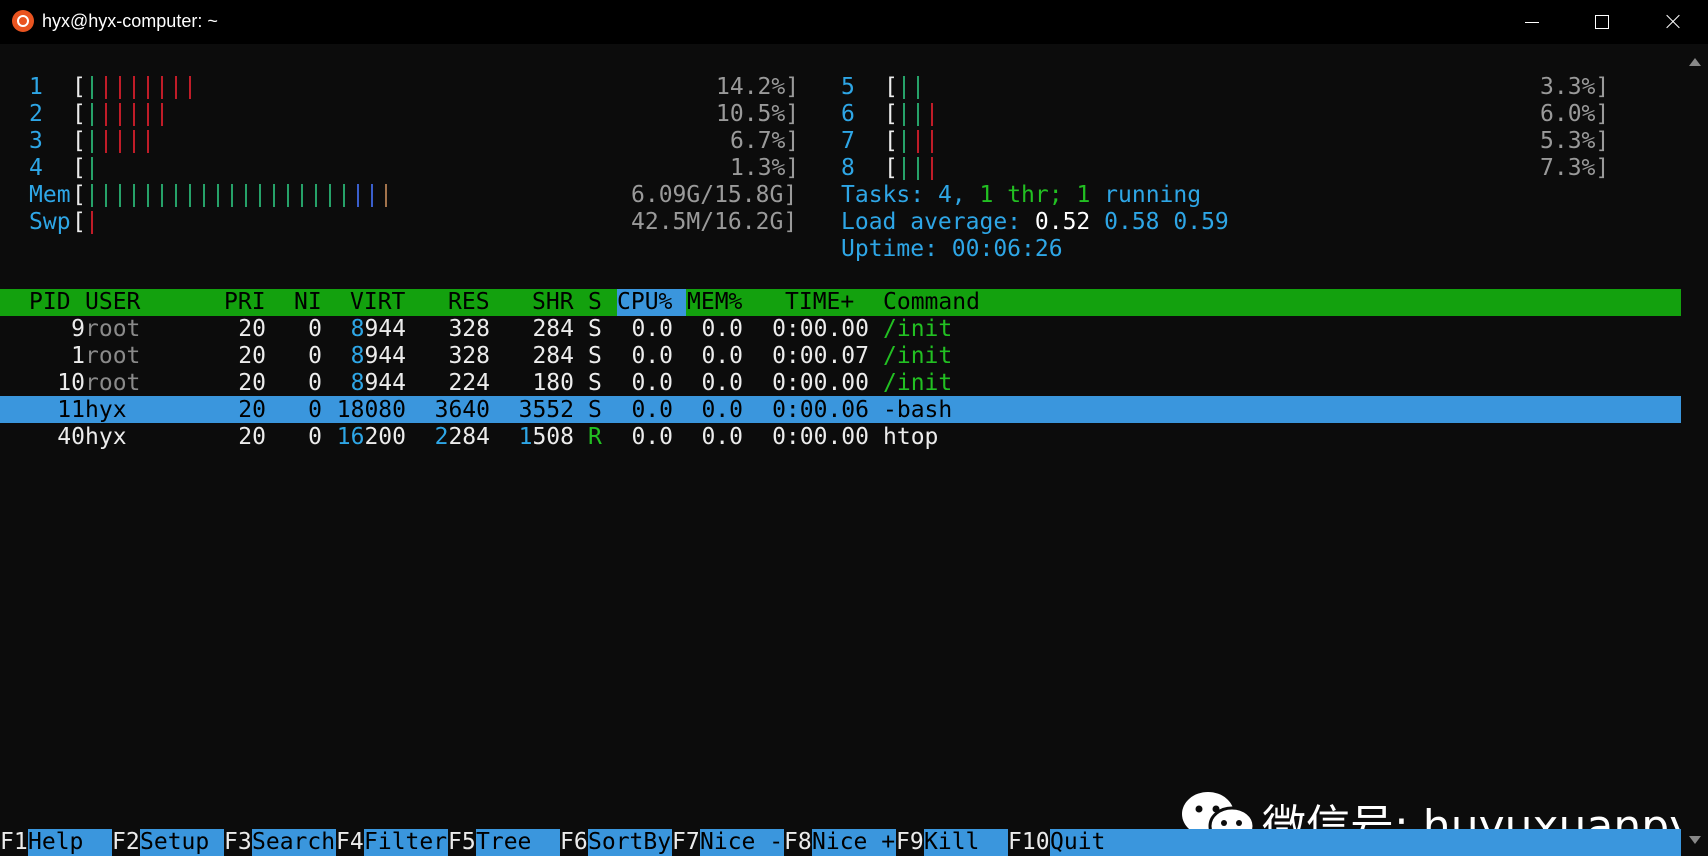 This screenshot has height=856, width=1708. Describe the element at coordinates (854, 22) in the screenshot. I see `title-bar: hyx@hyx-computer: ~` at that location.